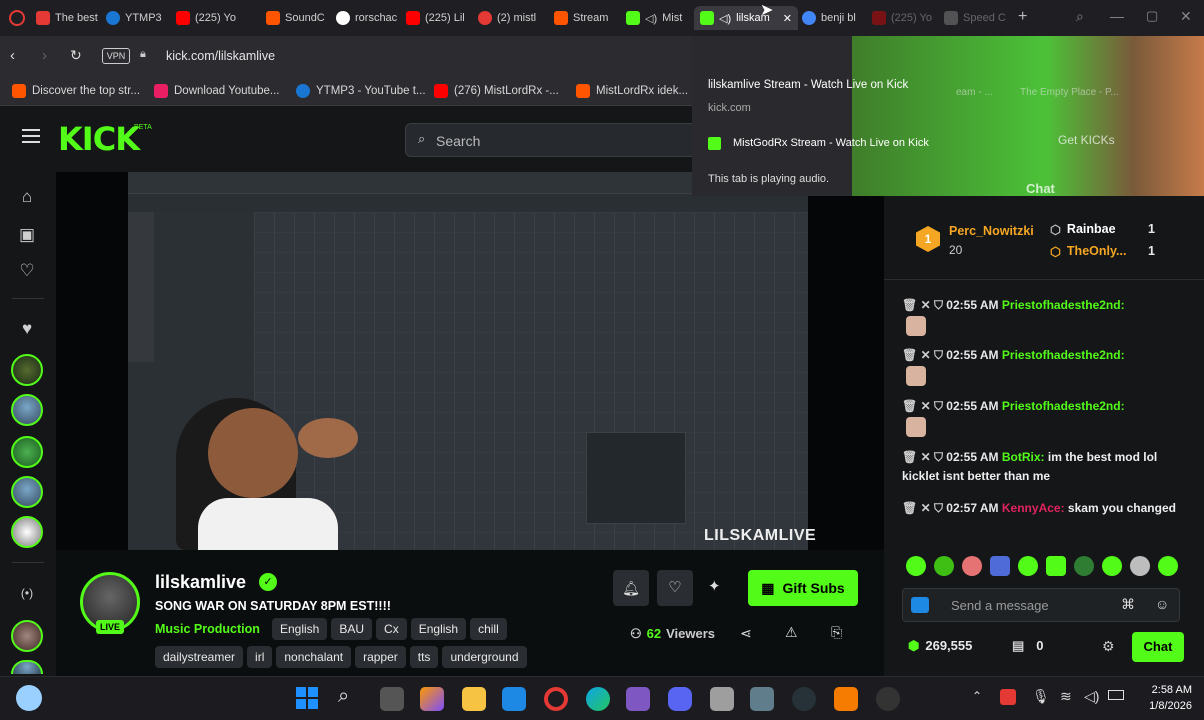  I want to click on tag-pill: underground, so click(484, 657).